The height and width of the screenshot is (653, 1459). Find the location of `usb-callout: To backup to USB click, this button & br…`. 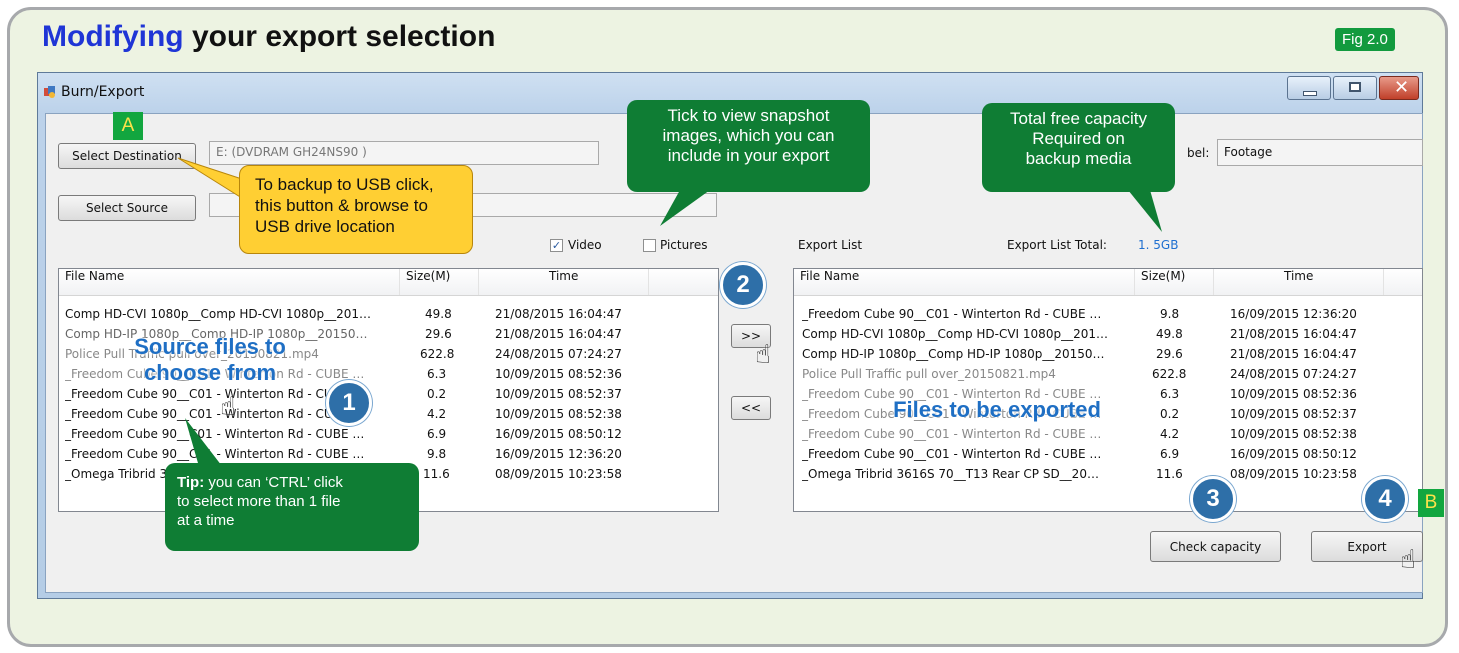

usb-callout: To backup to USB click, this button & br… is located at coordinates (356, 209).